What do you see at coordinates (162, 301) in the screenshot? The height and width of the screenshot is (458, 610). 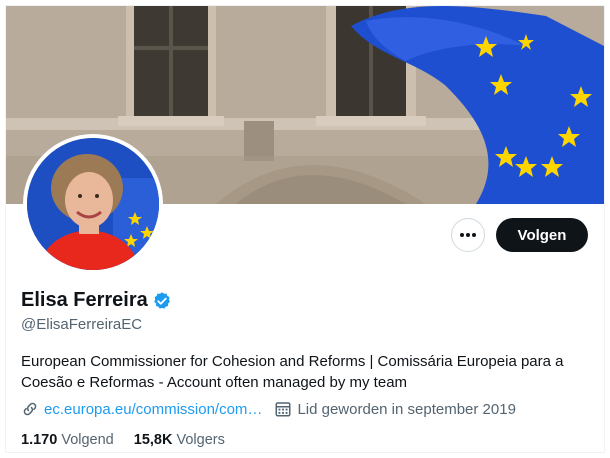 I see `verified-badge-icon` at bounding box center [162, 301].